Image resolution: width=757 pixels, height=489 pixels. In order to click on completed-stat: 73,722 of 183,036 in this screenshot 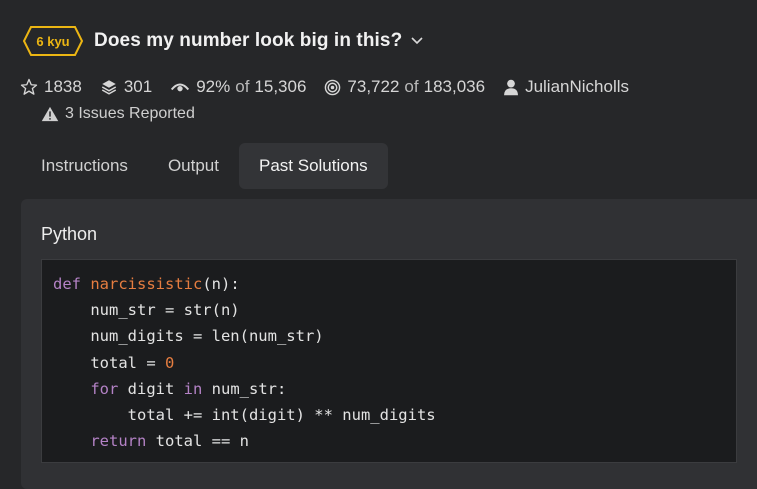, I will do `click(404, 87)`.